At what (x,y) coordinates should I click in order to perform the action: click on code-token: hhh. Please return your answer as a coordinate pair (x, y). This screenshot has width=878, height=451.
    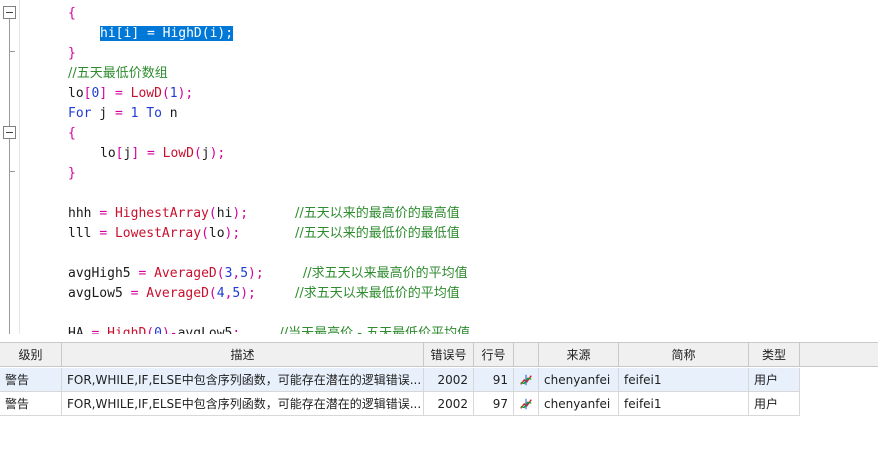
    Looking at the image, I should click on (84, 213).